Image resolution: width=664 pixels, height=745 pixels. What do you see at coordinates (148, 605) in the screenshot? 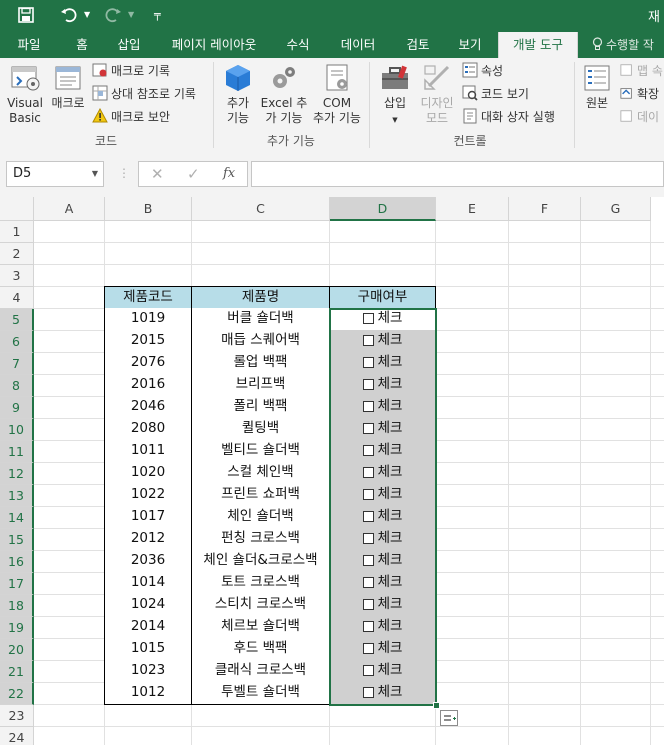
I see `product-code-cell: 1024` at bounding box center [148, 605].